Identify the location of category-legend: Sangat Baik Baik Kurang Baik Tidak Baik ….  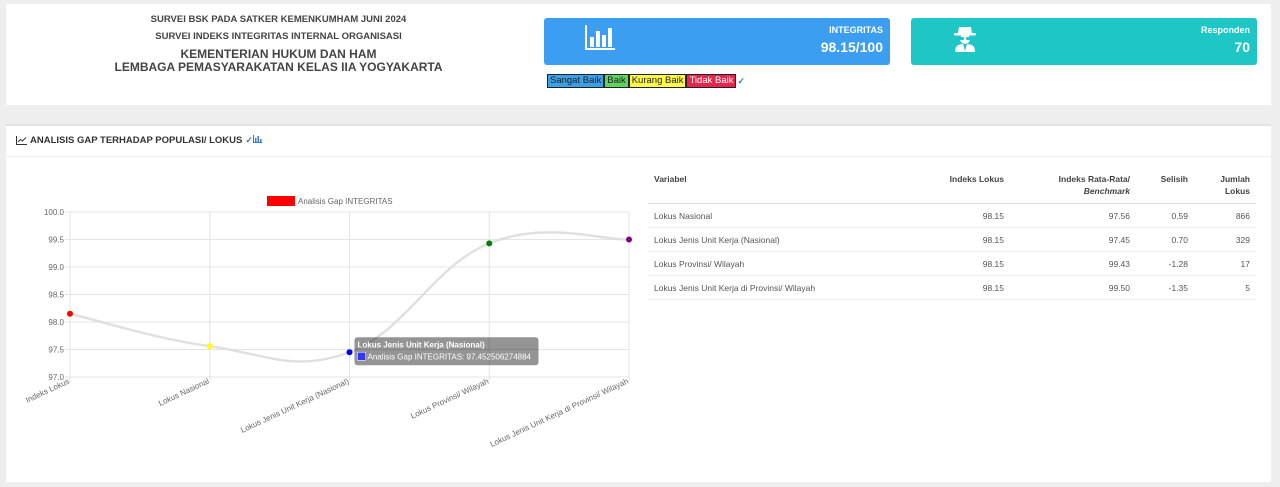
(646, 81).